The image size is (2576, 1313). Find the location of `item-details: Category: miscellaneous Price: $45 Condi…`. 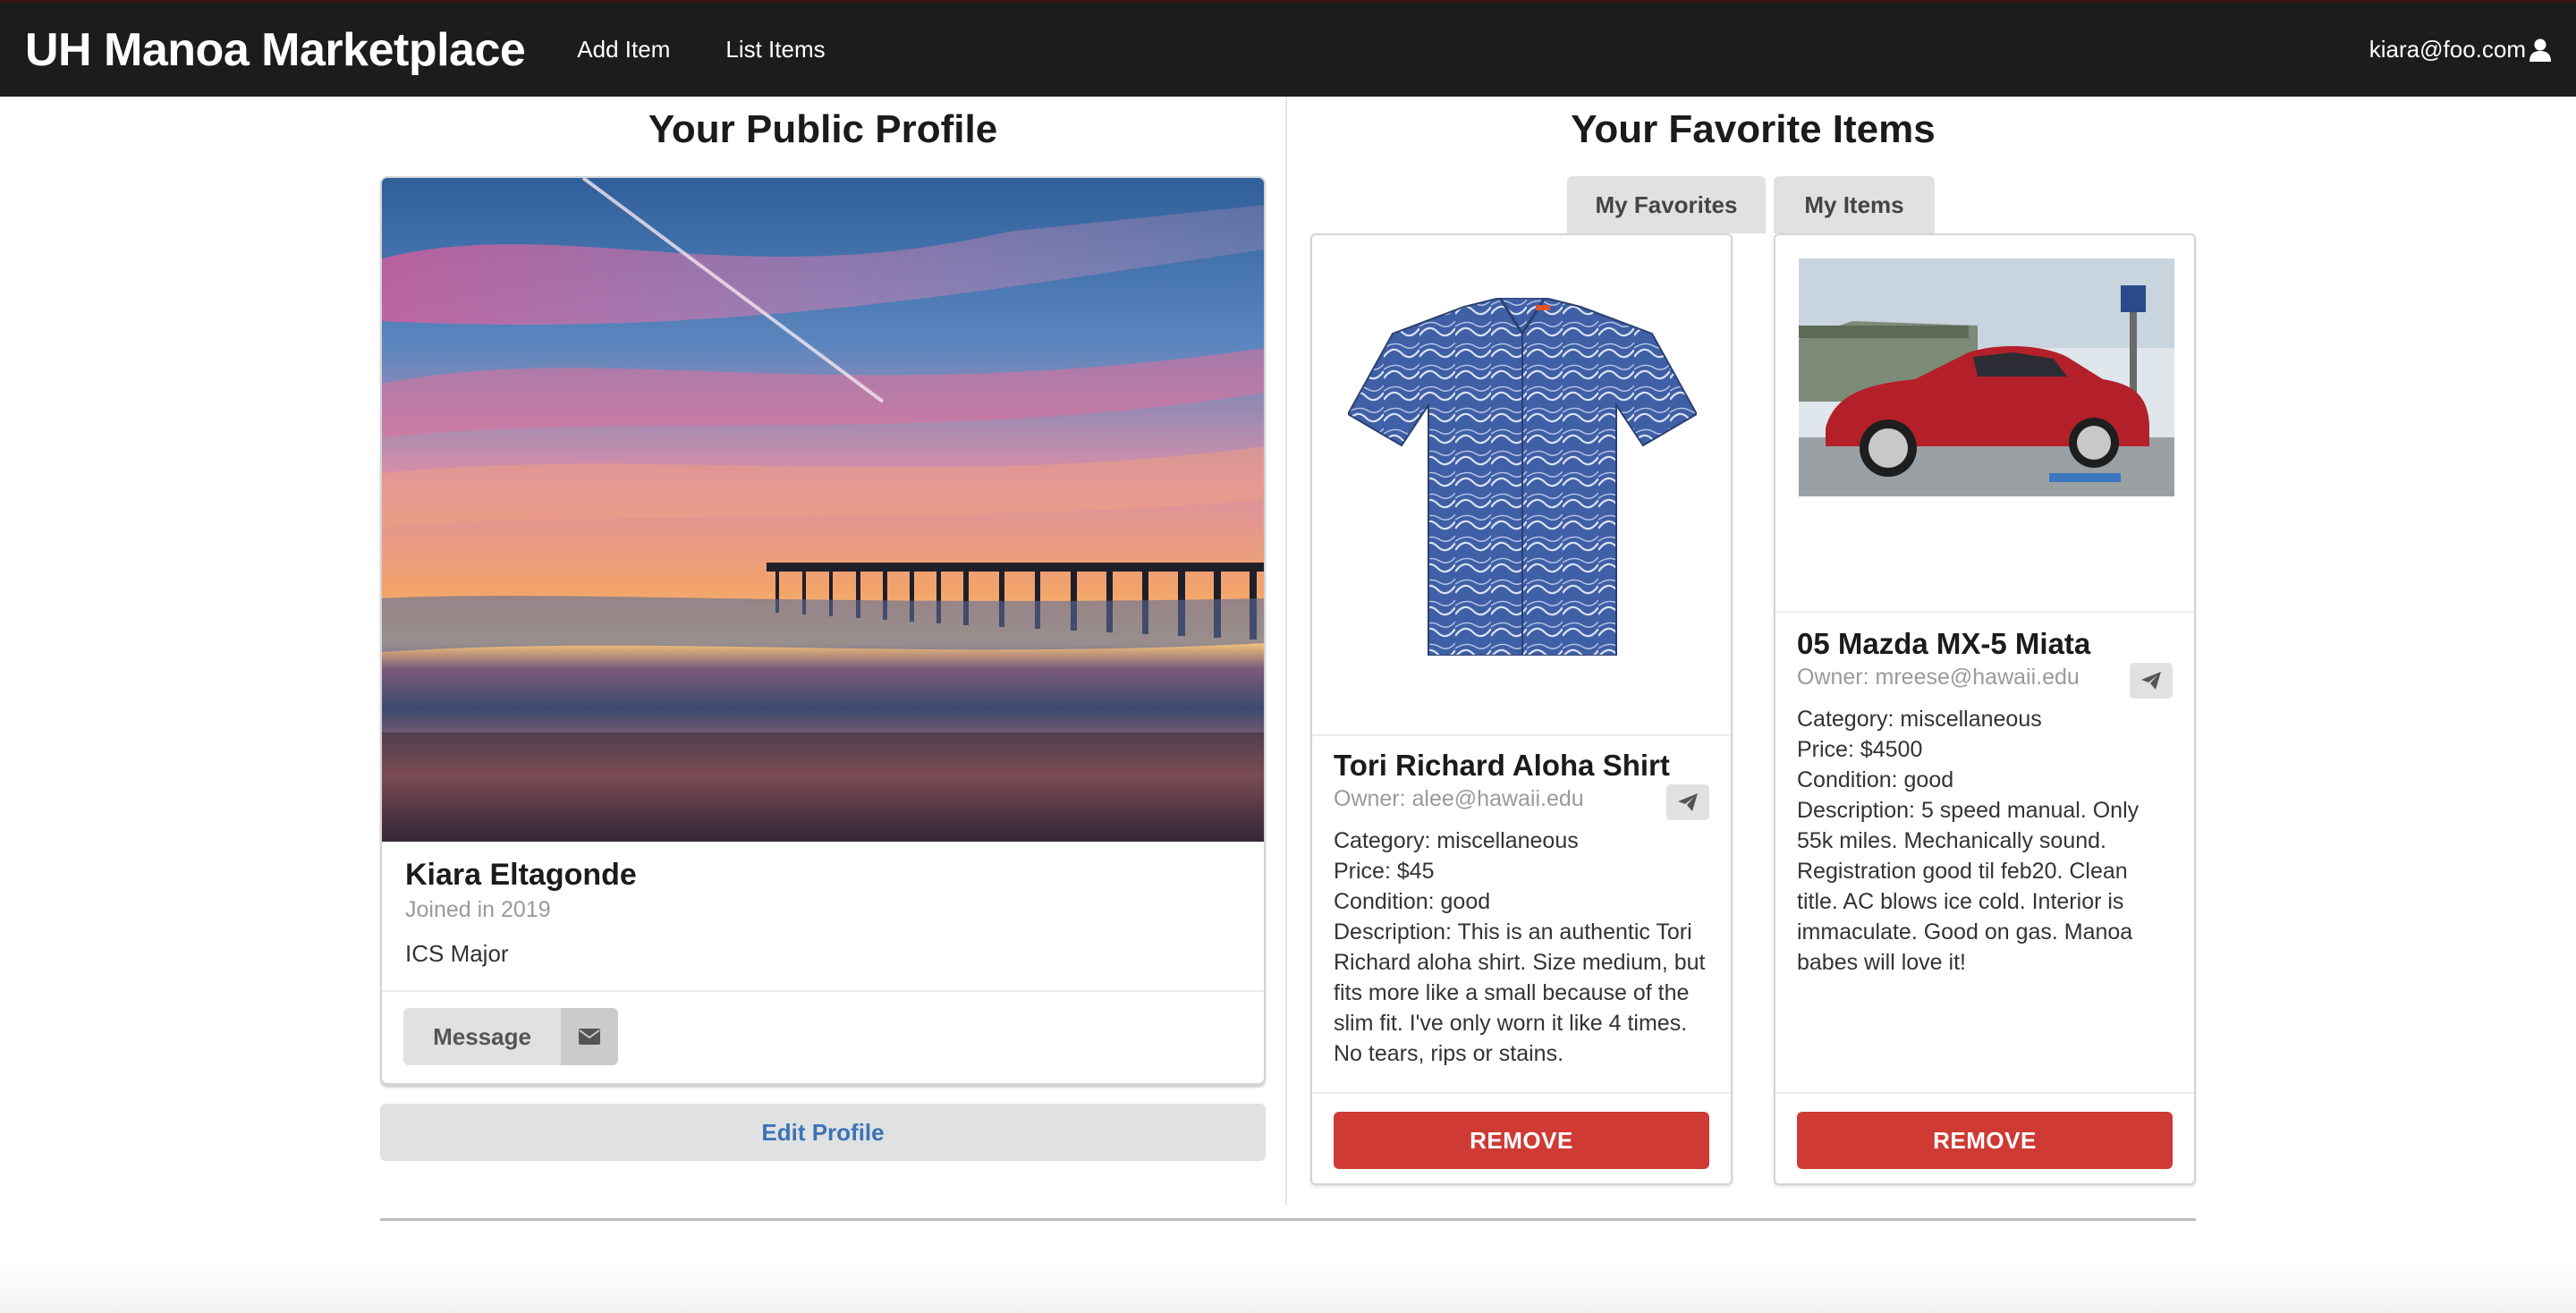

item-details: Category: miscellaneous Price: $45 Condi… is located at coordinates (1521, 947).